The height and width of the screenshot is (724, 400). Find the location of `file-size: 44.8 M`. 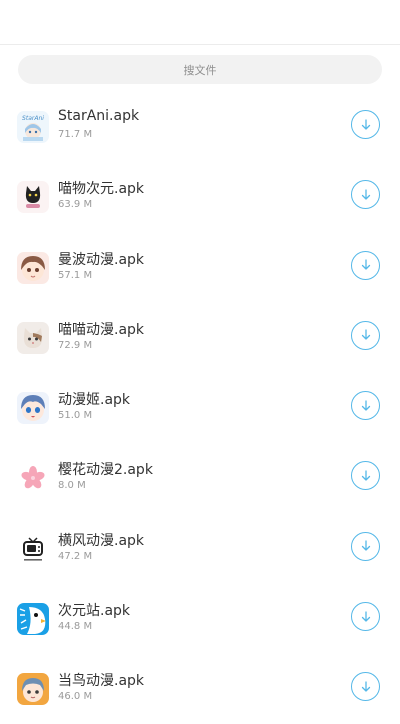

file-size: 44.8 M is located at coordinates (75, 627).